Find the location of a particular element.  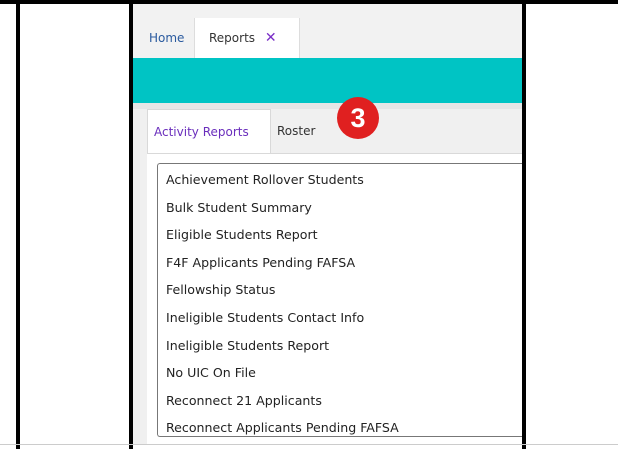

frame-bottom-line is located at coordinates (309, 444).